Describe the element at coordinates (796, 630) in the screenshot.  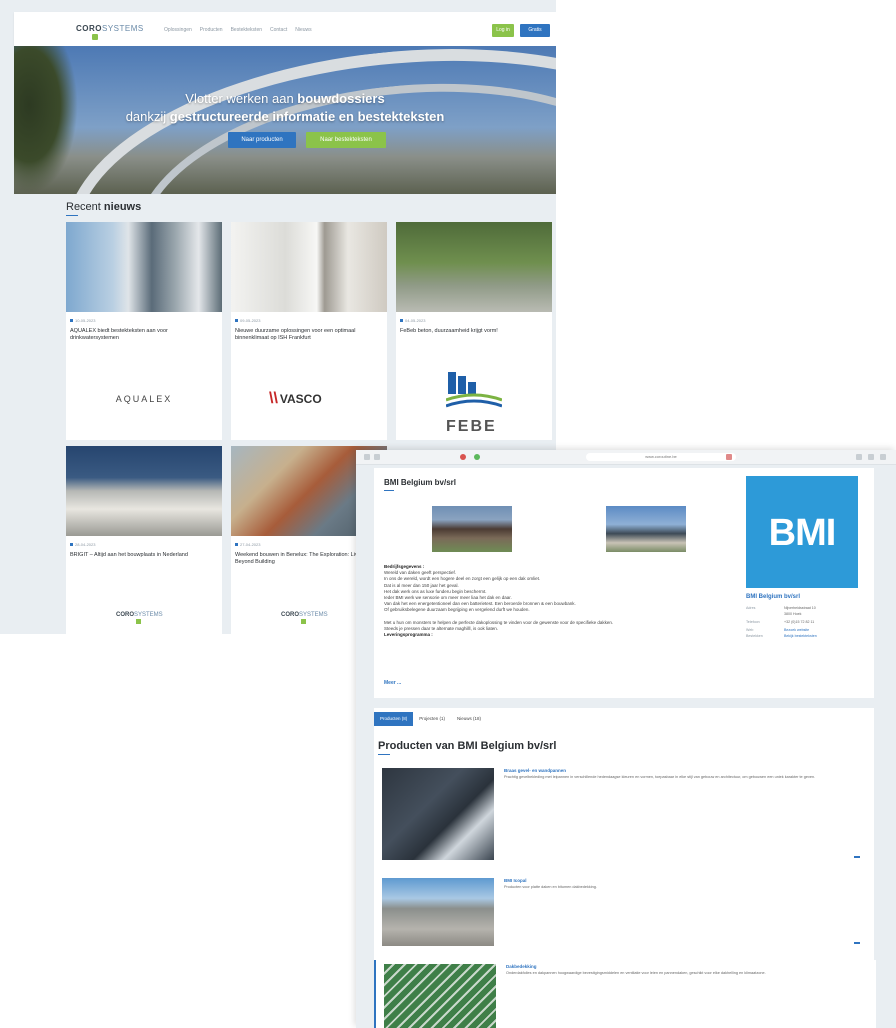
I see `sidebar-website-link: Bezoek website` at that location.